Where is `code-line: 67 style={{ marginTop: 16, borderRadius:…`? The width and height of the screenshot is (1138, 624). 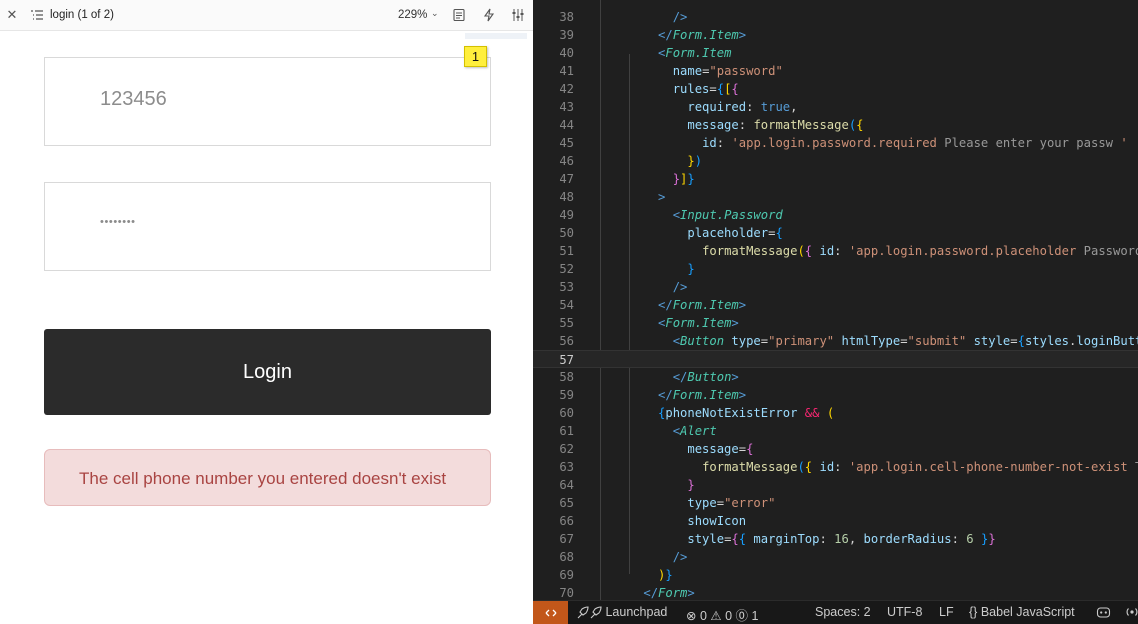 code-line: 67 style={{ marginTop: 16, borderRadius:… is located at coordinates (835, 539).